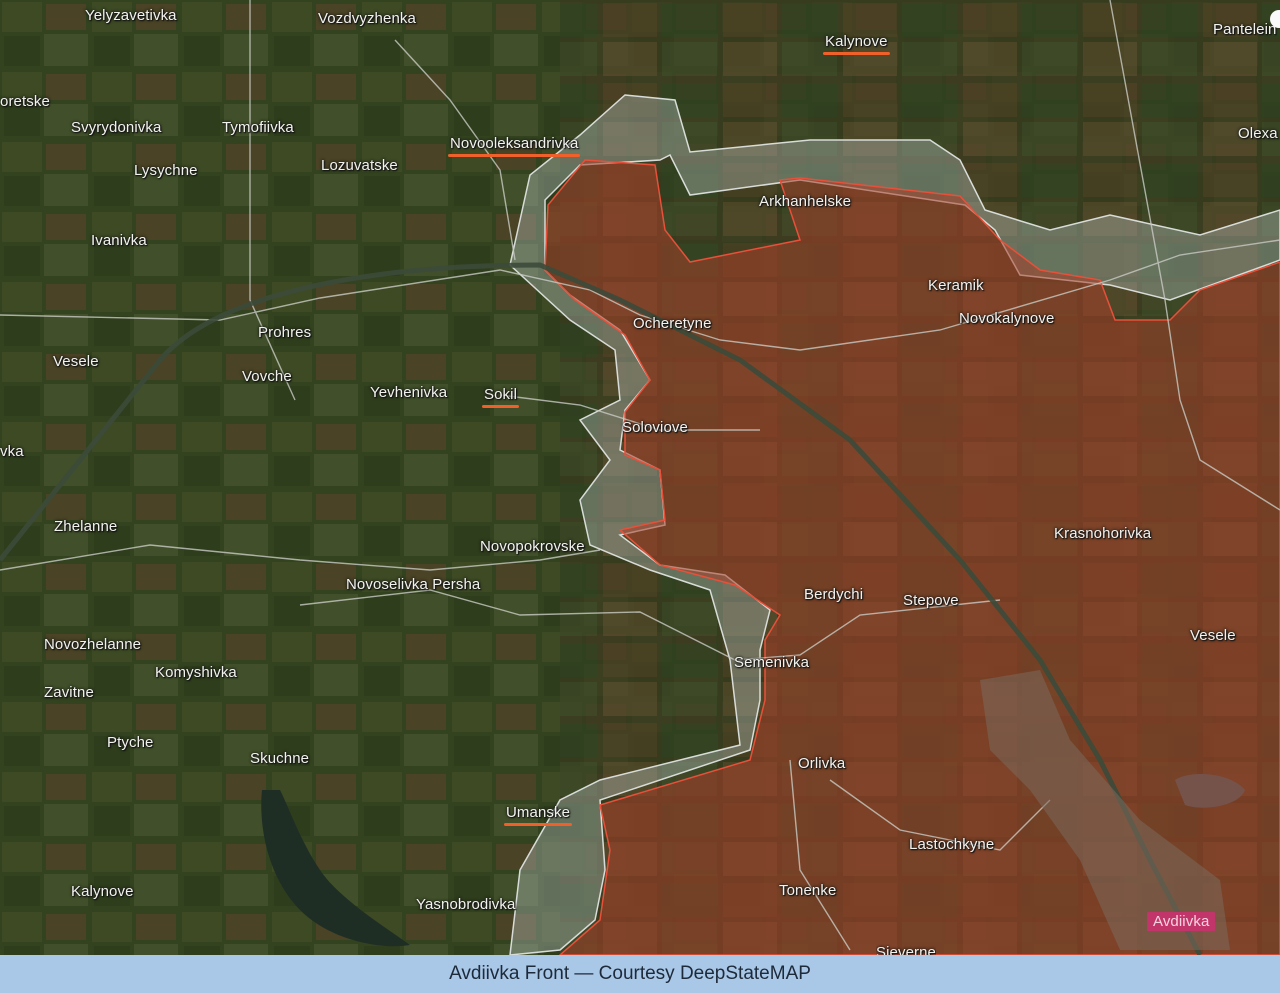 This screenshot has width=1280, height=993. What do you see at coordinates (1258, 133) in the screenshot?
I see `place-olexa: Olexa` at bounding box center [1258, 133].